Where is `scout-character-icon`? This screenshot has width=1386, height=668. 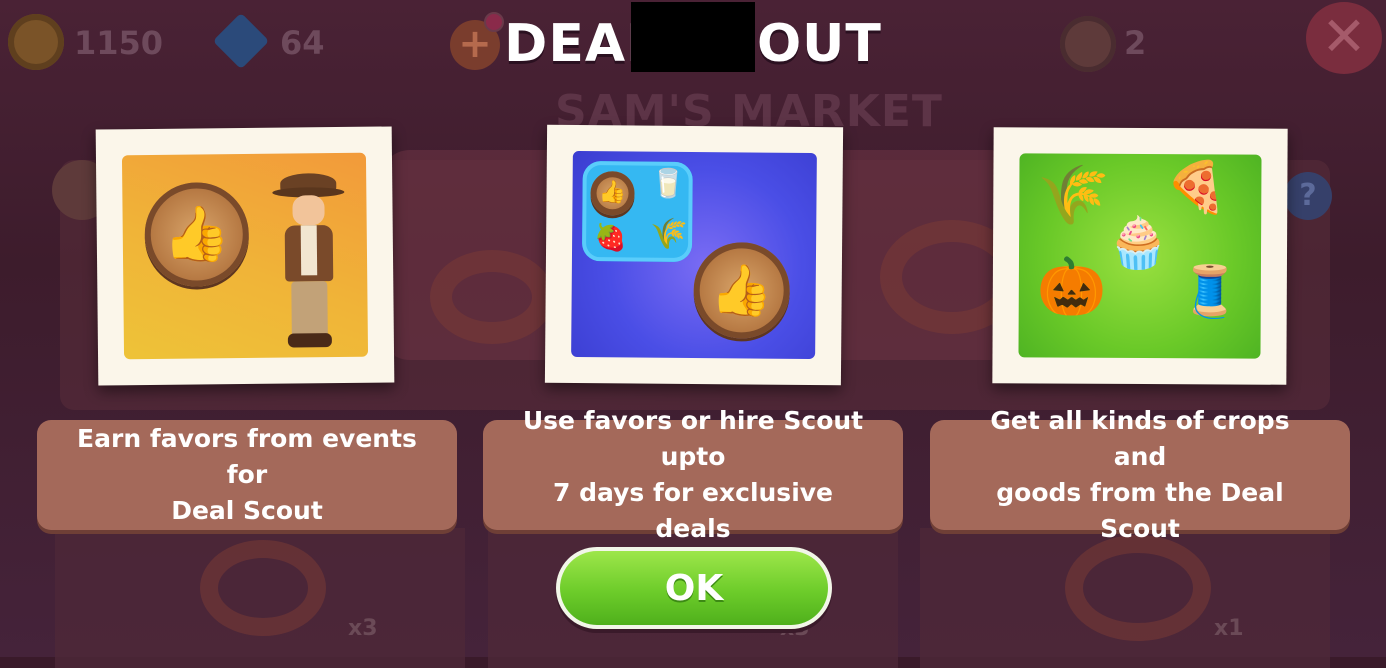
scout-character-icon is located at coordinates (309, 261).